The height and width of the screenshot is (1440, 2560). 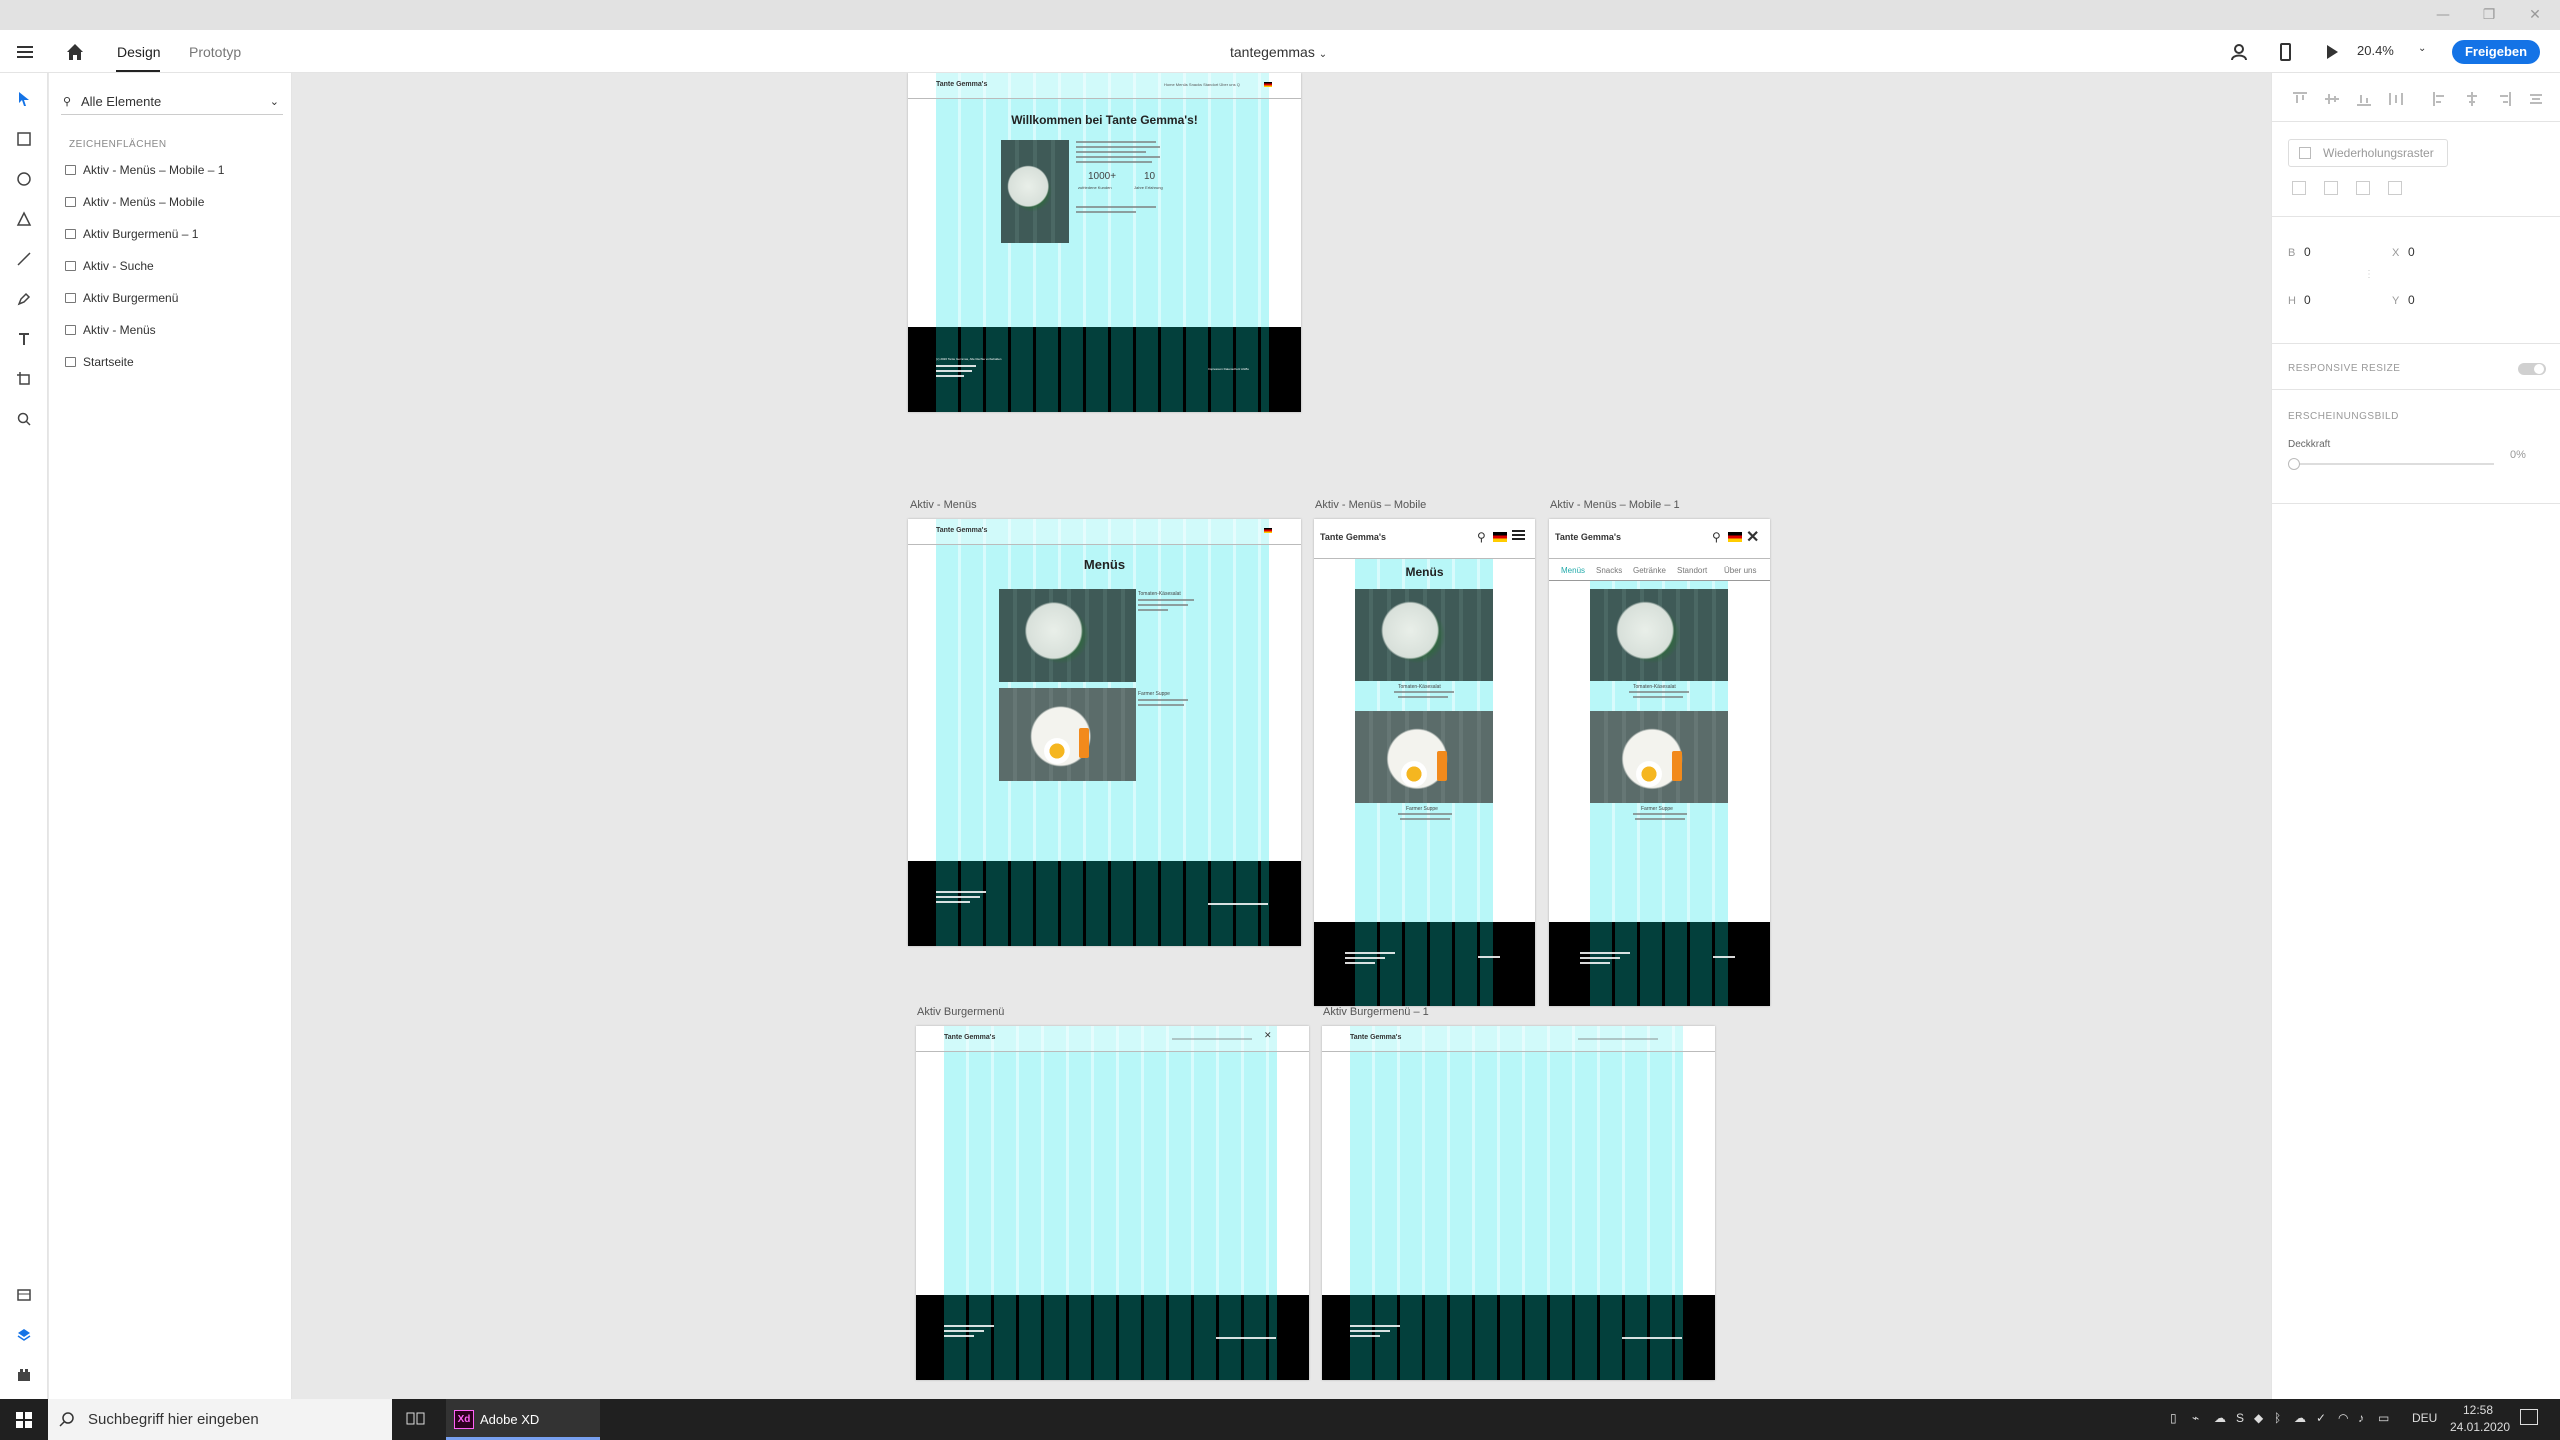 I want to click on artboard-label: Aktiv - Menüs – Mobile – 1, so click(x=1615, y=505).